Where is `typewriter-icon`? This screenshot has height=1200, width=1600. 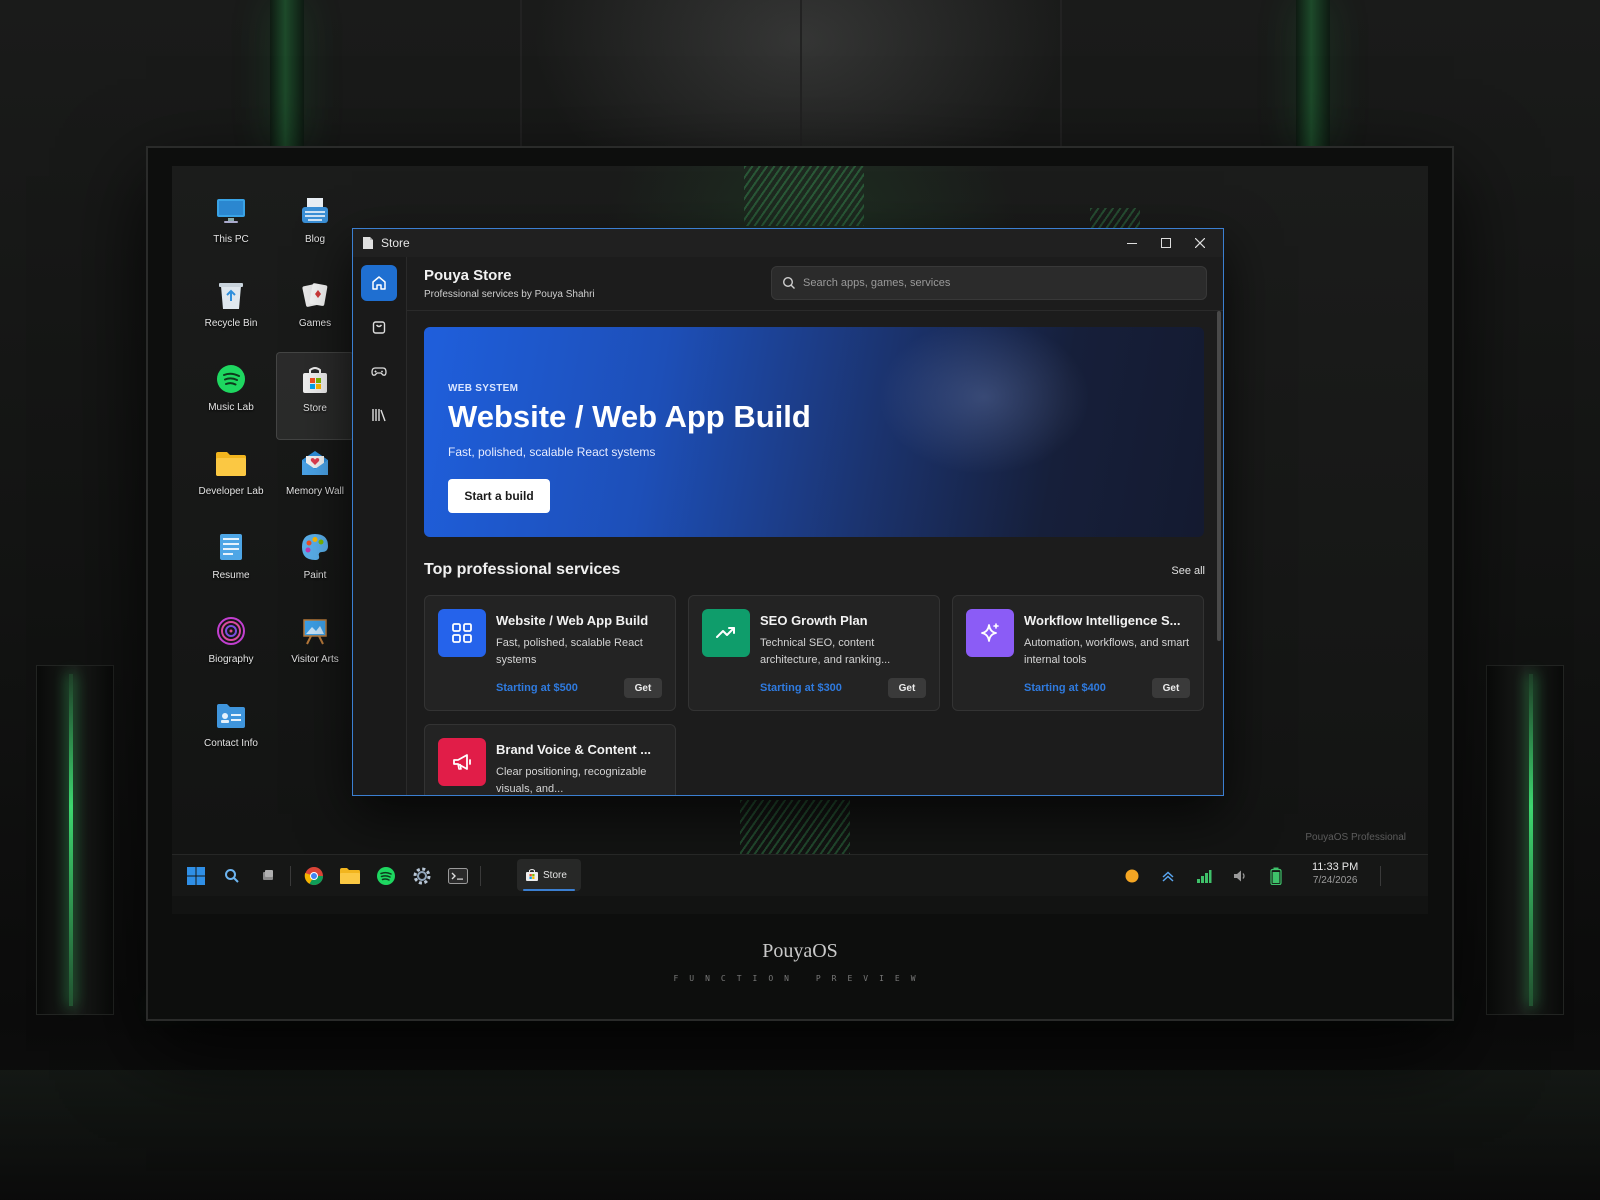
typewriter-icon is located at coordinates (315, 211).